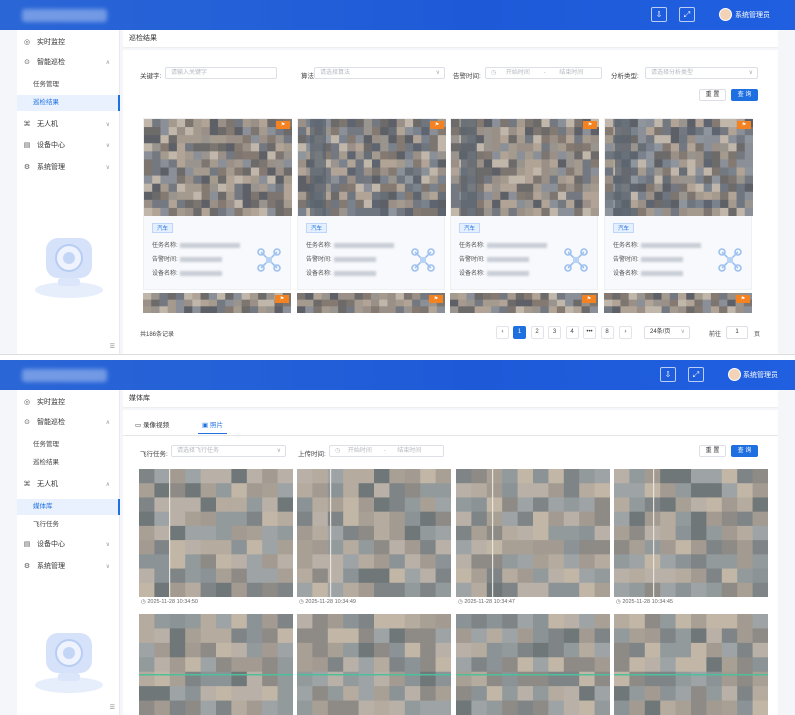  Describe the element at coordinates (338, 451) in the screenshot. I see `calendar-icon: ◷` at that location.